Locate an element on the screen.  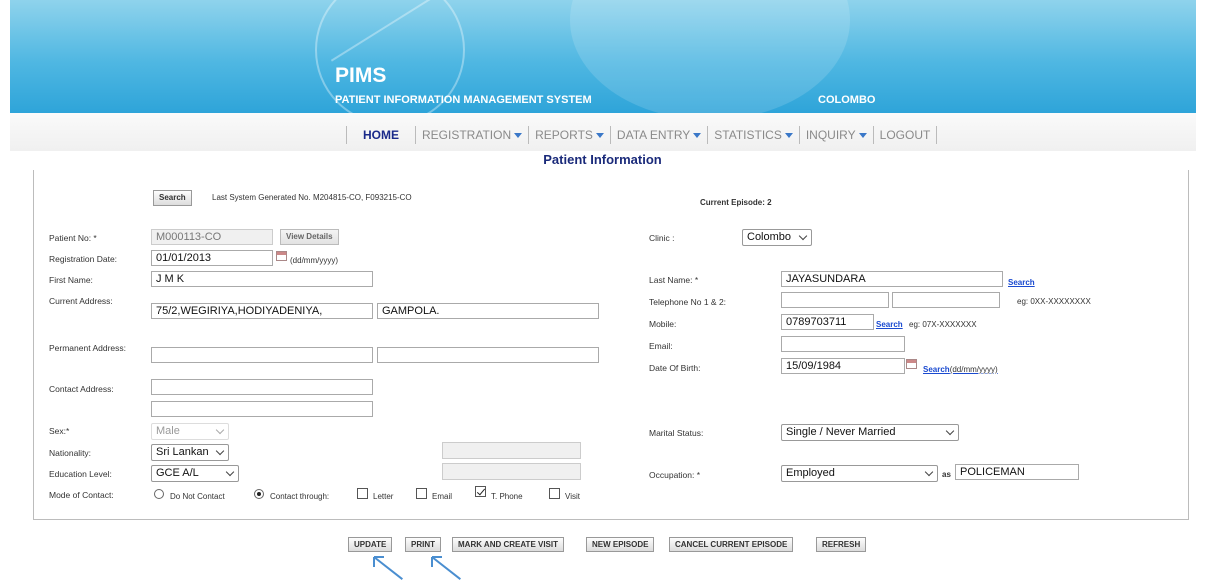
do-not-contact-label: Do Not Contact is located at coordinates (197, 496).